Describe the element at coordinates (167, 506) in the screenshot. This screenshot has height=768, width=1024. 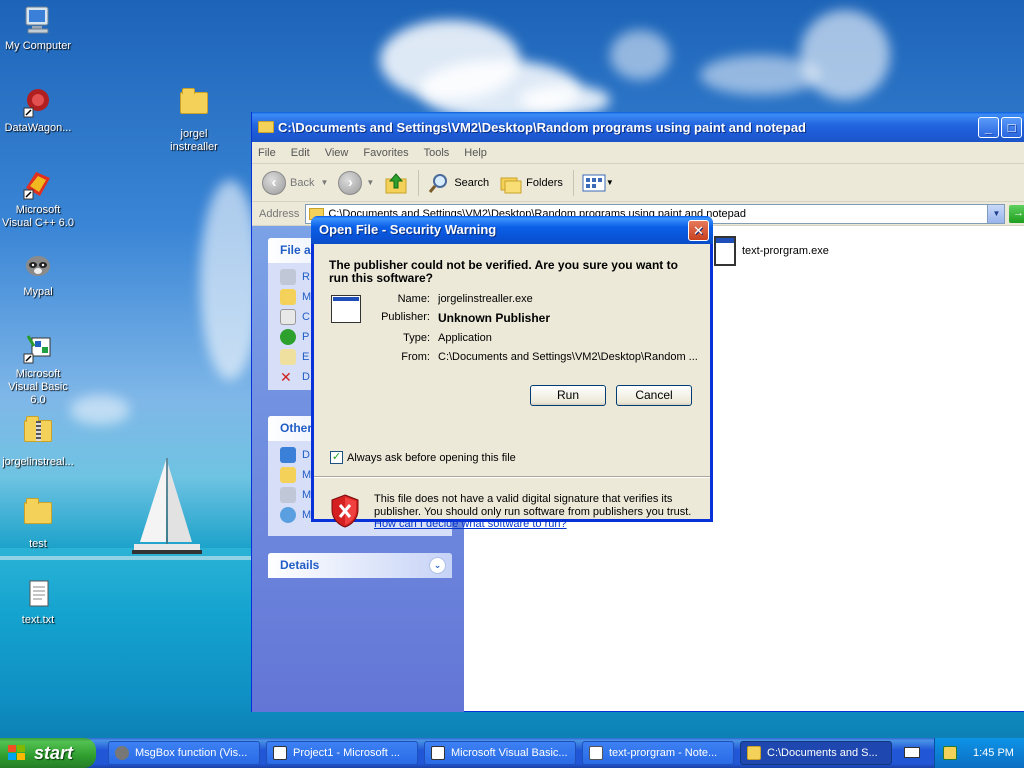
I see `sailboat-image` at that location.